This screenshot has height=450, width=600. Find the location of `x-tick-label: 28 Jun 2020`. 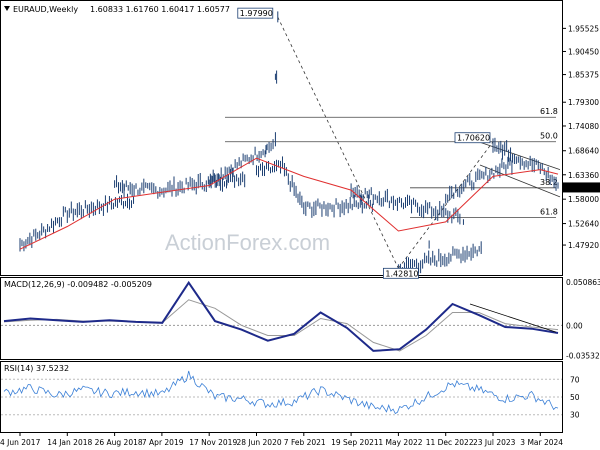

x-tick-label: 28 Jun 2020 is located at coordinates (259, 442).